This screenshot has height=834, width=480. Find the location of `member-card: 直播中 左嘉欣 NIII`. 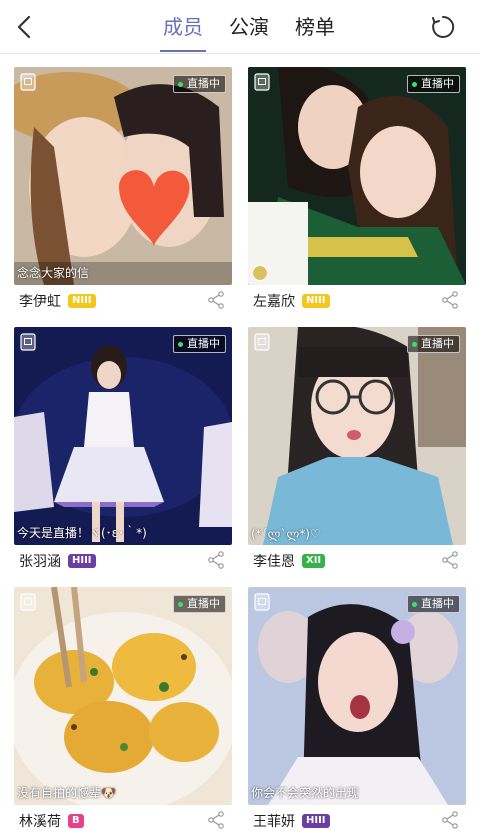

member-card: 直播中 左嘉欣 NIII is located at coordinates (357, 188).